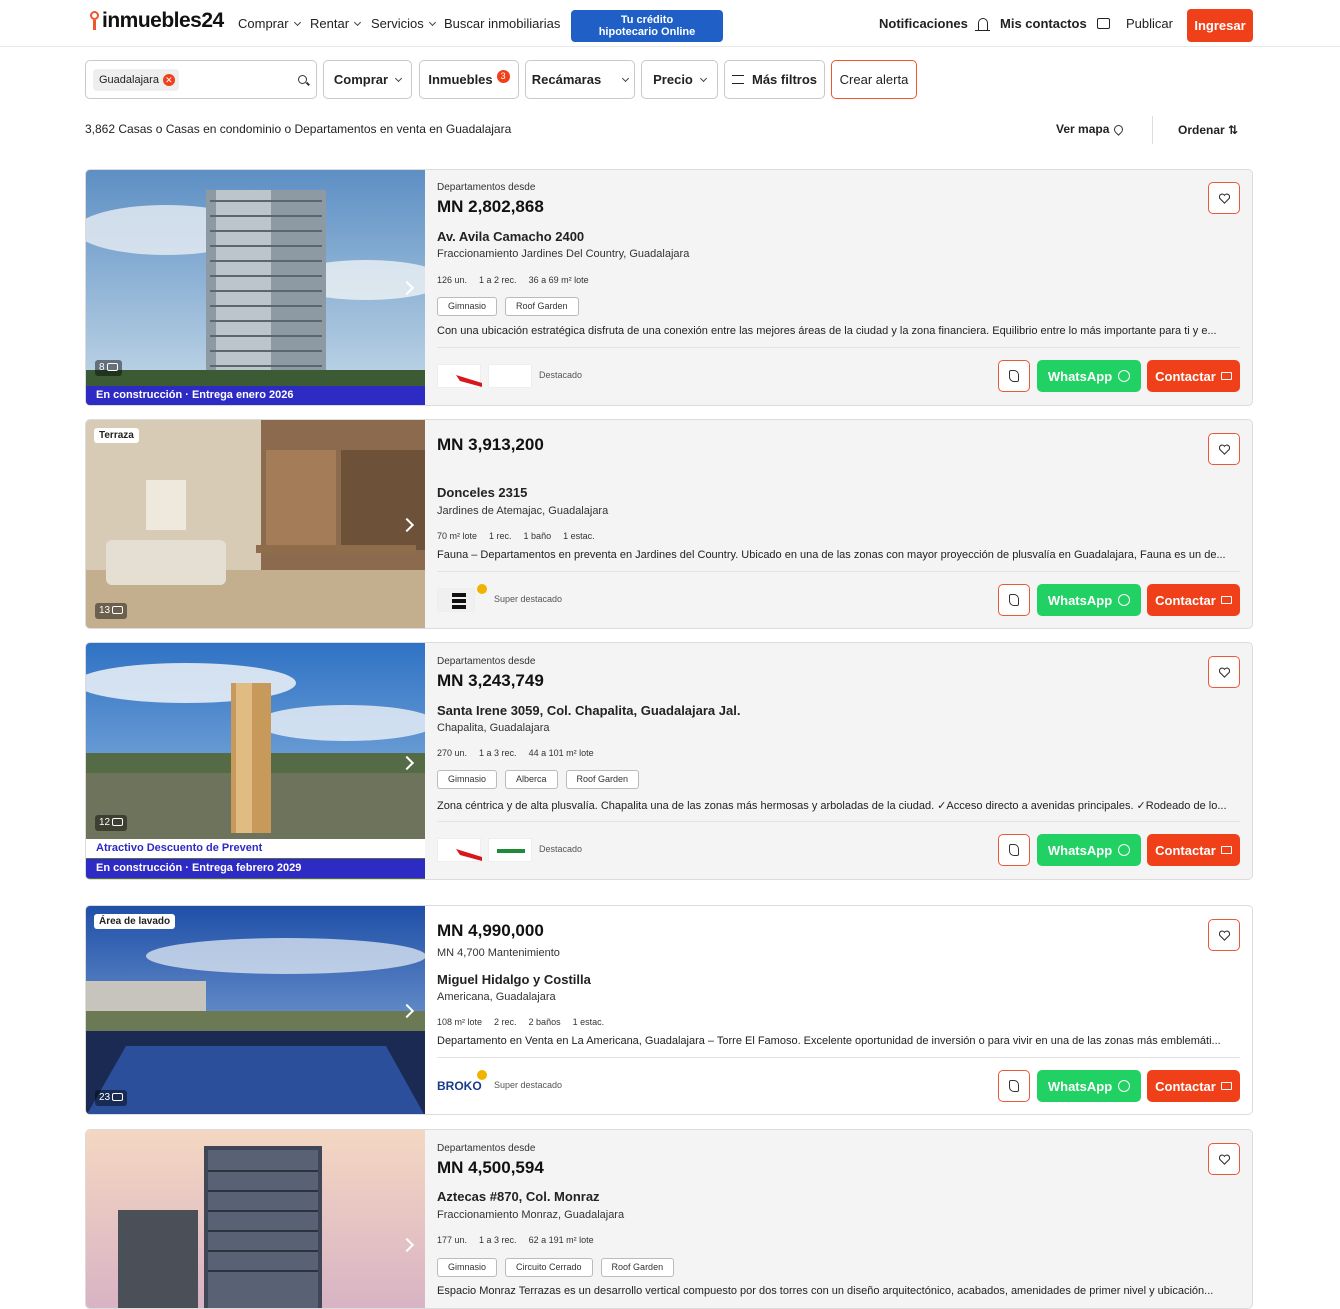 This screenshot has height=1309, width=1340. Describe the element at coordinates (518, 1196) in the screenshot. I see `listing-address: Aztecas #870, Col. Monraz` at that location.